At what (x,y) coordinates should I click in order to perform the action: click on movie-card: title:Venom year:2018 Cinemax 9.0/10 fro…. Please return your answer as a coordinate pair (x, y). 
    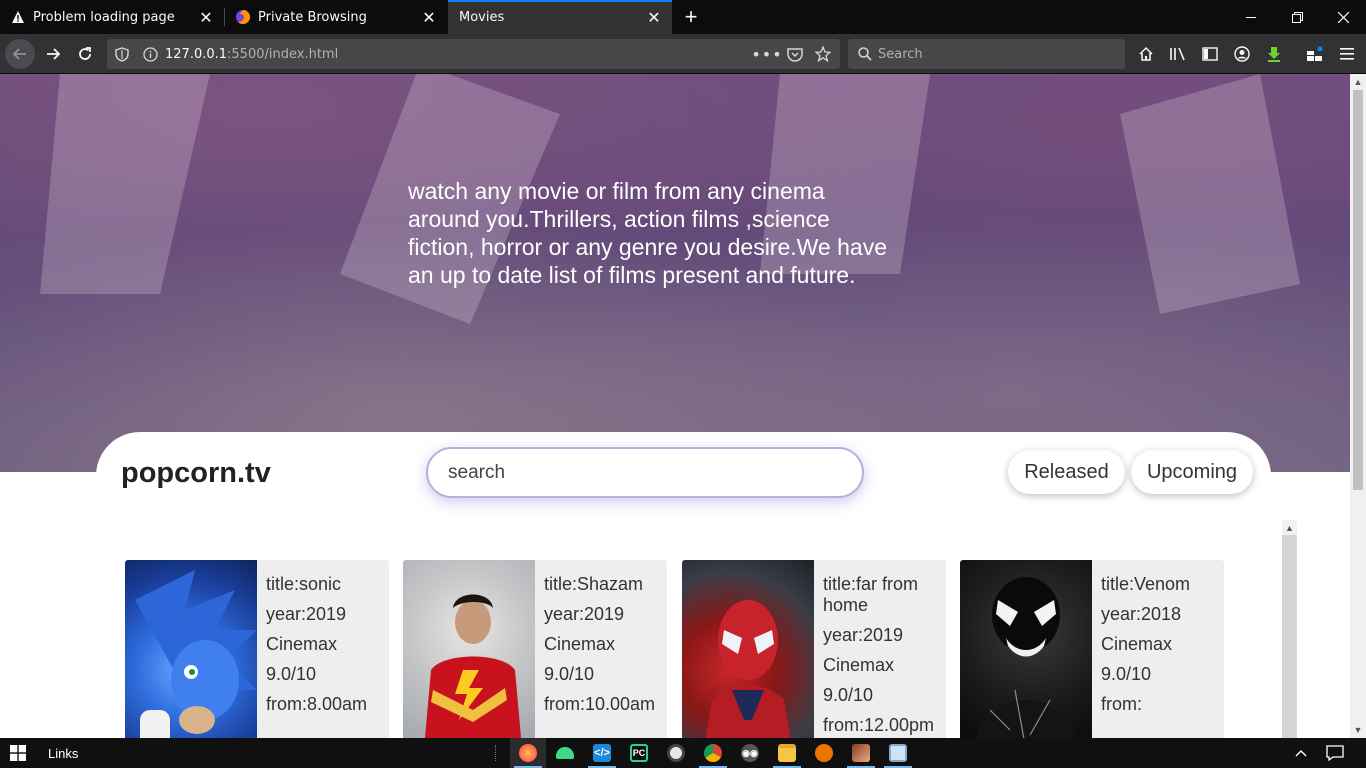
    Looking at the image, I should click on (1092, 649).